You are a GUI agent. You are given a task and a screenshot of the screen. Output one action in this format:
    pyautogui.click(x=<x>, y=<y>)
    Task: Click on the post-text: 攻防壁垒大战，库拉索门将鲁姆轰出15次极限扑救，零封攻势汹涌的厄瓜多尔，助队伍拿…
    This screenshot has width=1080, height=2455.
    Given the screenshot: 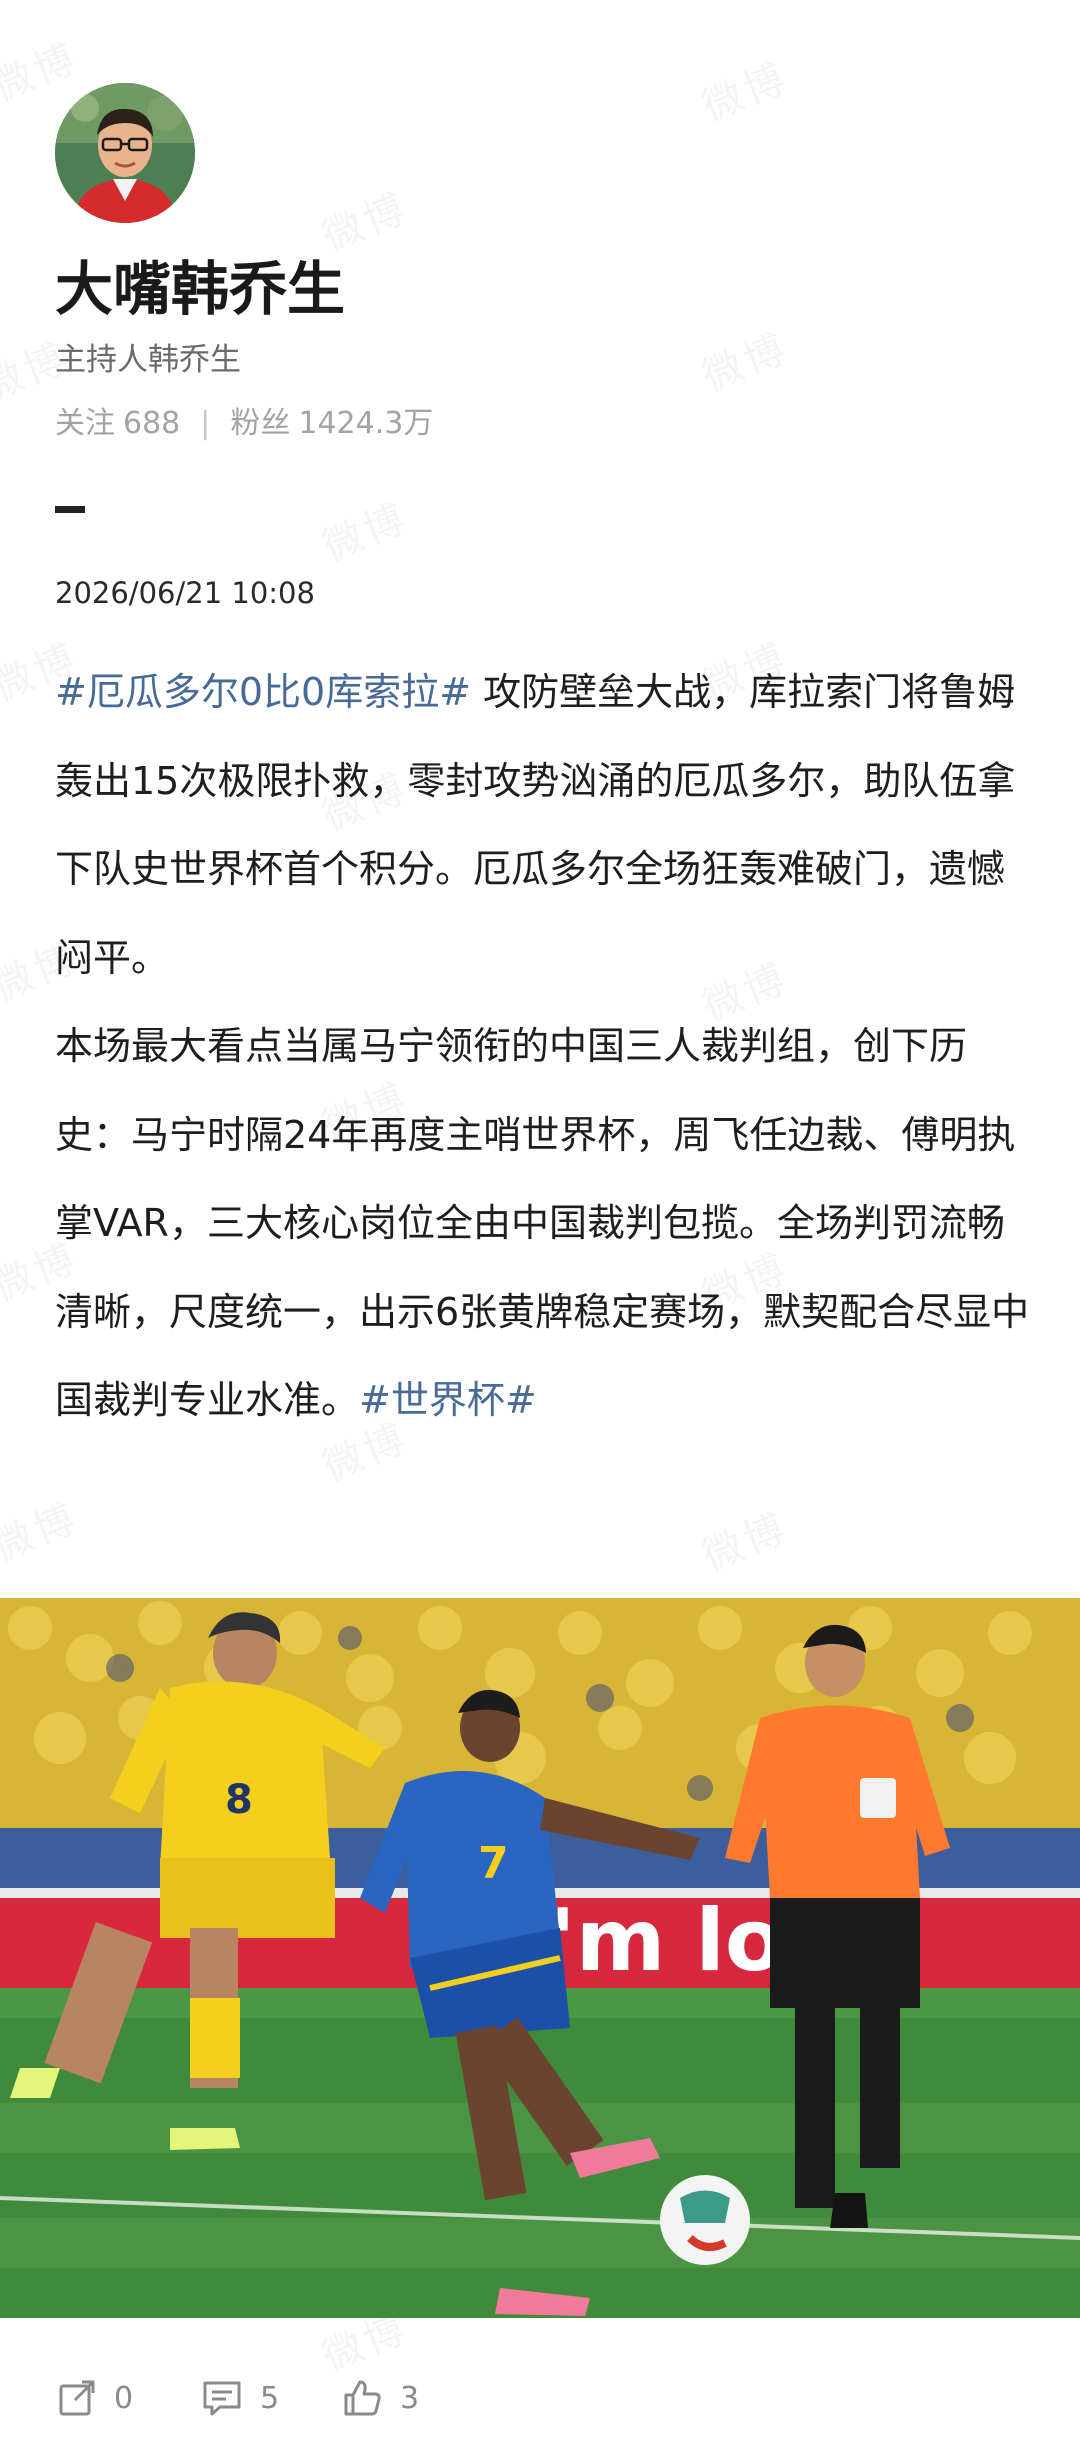 What is the action you would take?
    pyautogui.click(x=535, y=825)
    